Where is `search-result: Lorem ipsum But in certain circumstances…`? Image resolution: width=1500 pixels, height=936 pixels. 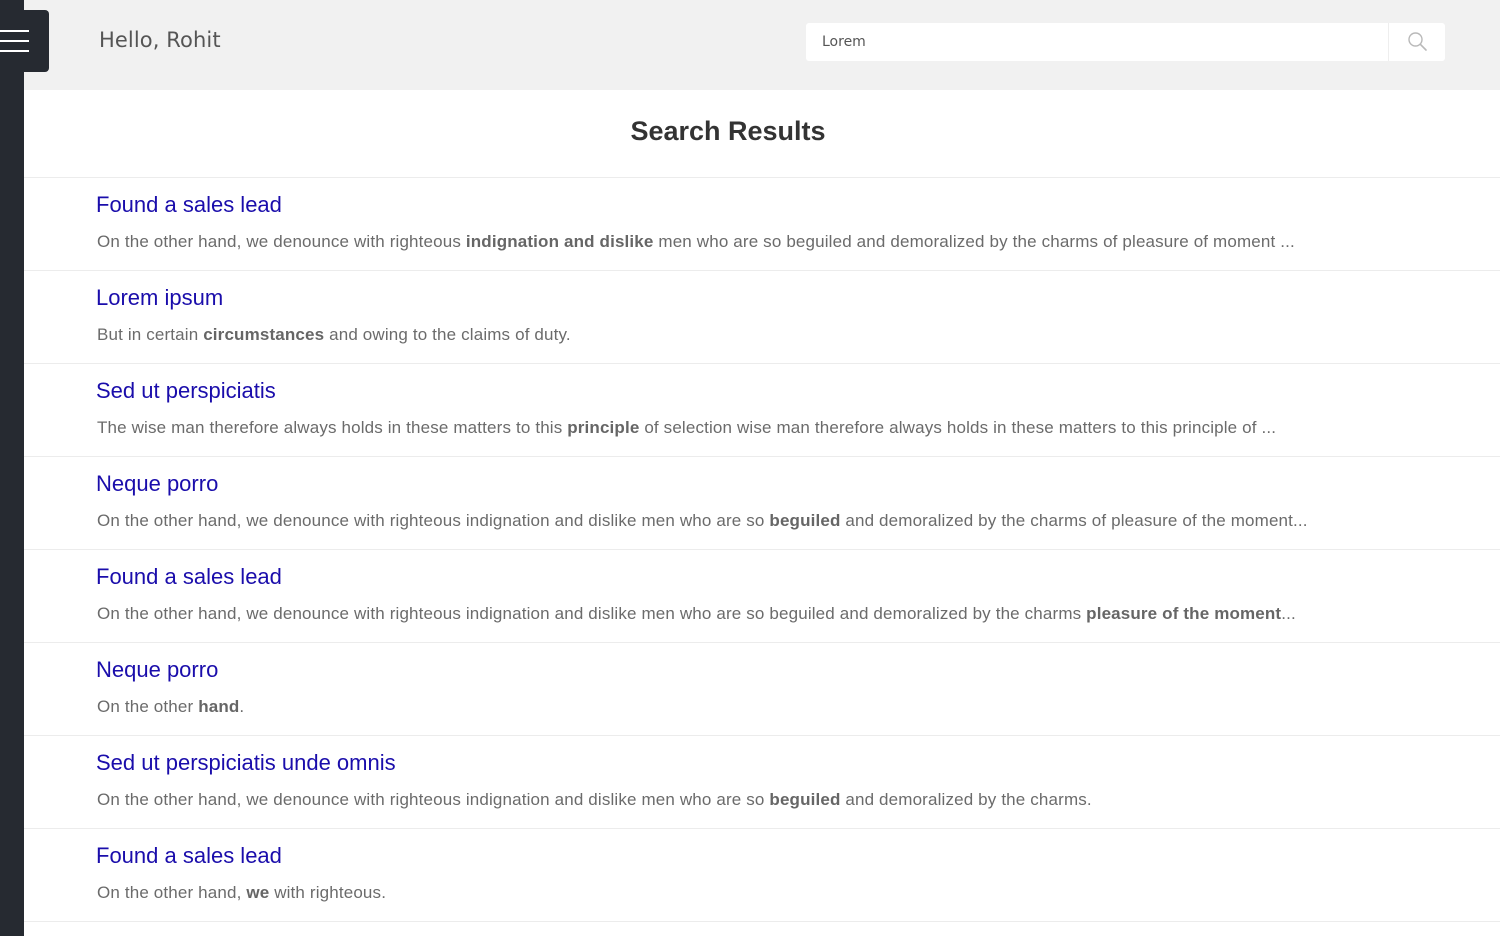
search-result: Lorem ipsum But in certain circumstances… is located at coordinates (762, 317).